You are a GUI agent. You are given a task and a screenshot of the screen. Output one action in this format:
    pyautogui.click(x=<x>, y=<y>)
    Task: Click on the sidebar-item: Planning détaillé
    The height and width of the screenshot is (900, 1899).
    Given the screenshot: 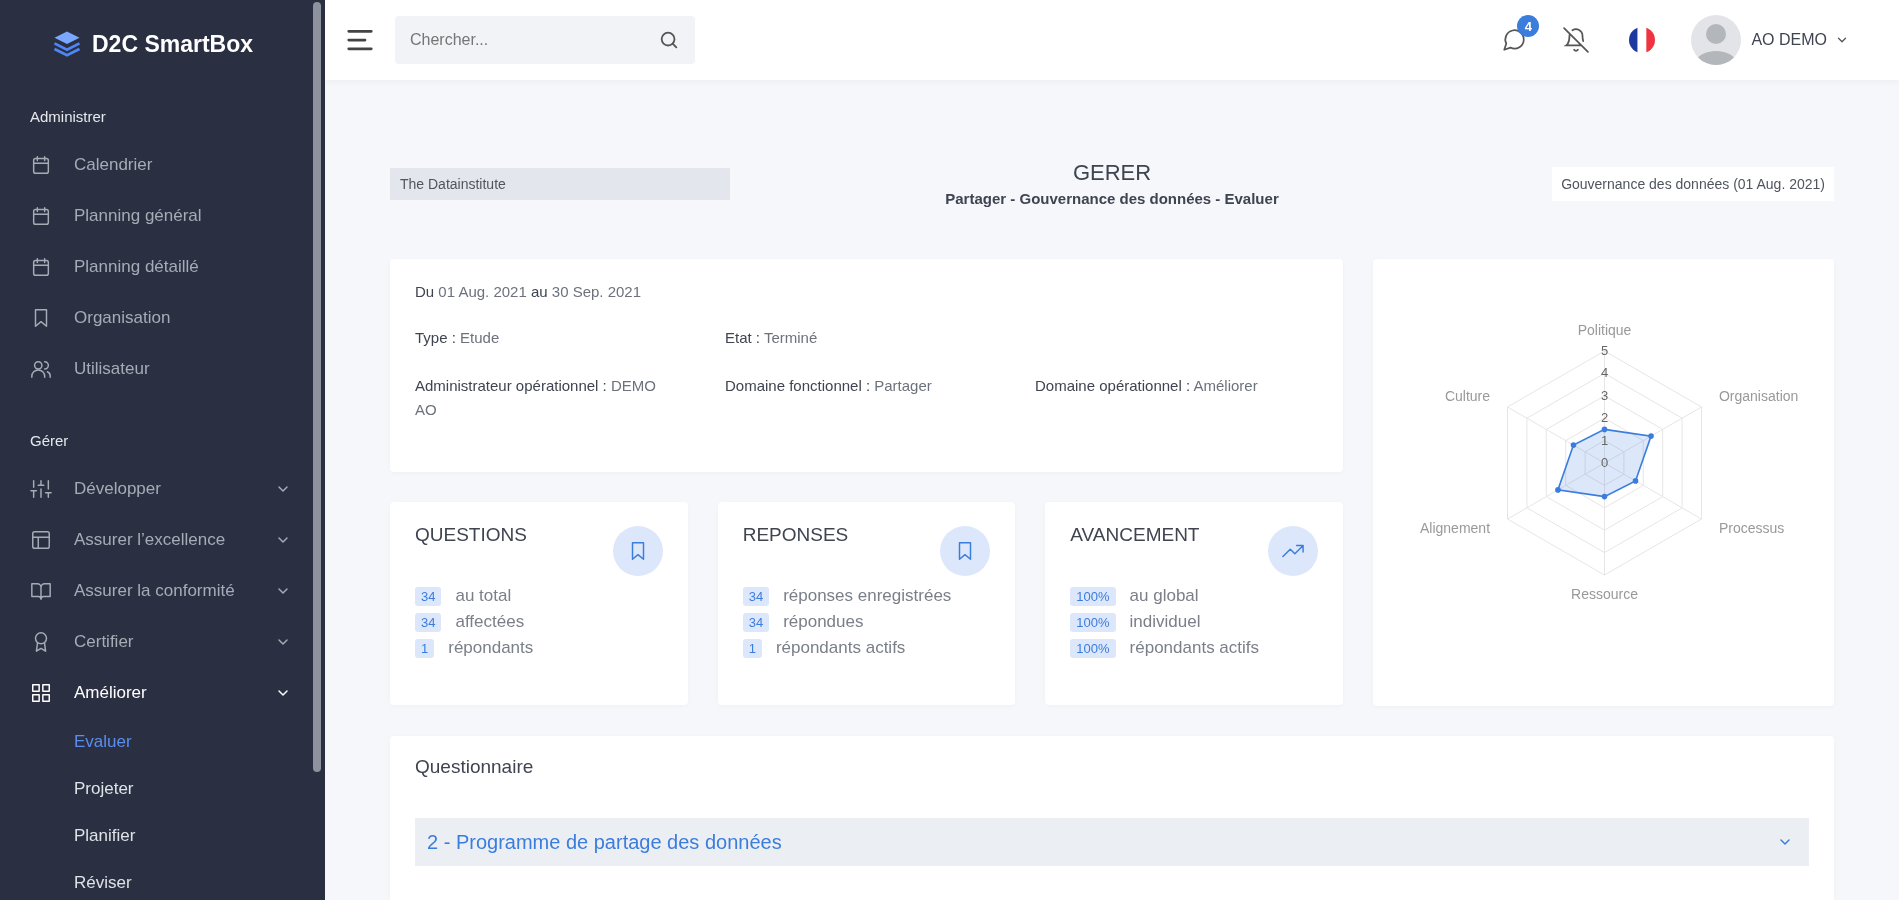 What is the action you would take?
    pyautogui.click(x=162, y=266)
    